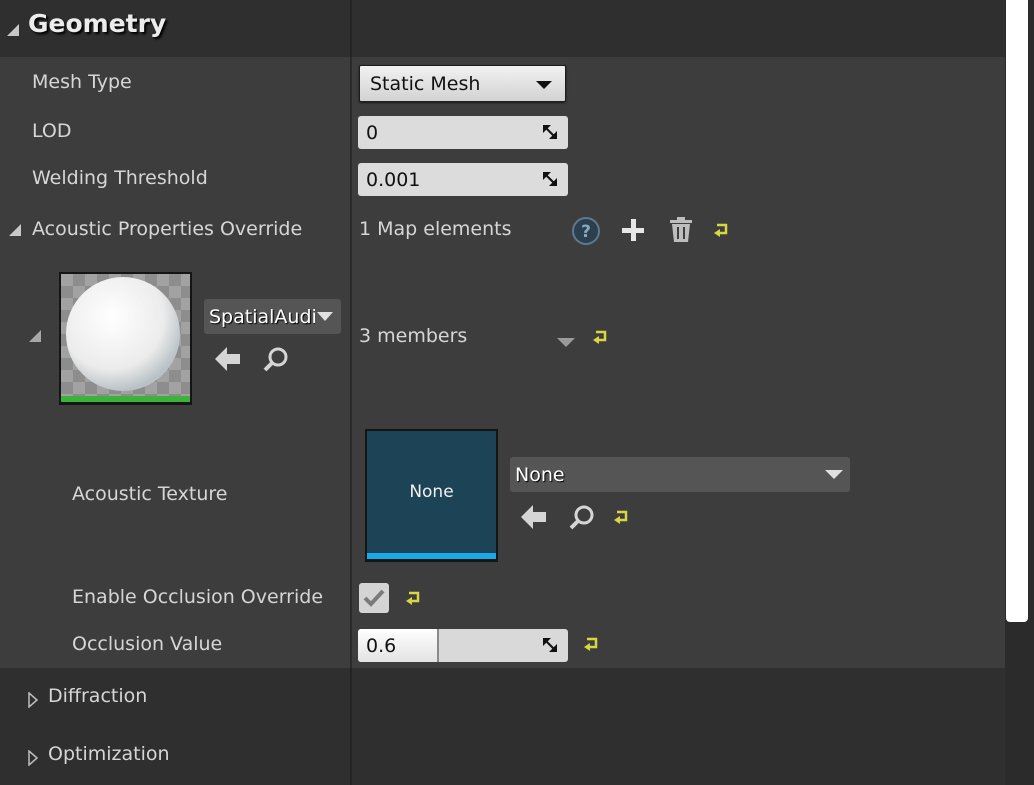 Image resolution: width=1034 pixels, height=785 pixels. I want to click on acoustic-override-label: Acoustic Properties Override, so click(167, 229).